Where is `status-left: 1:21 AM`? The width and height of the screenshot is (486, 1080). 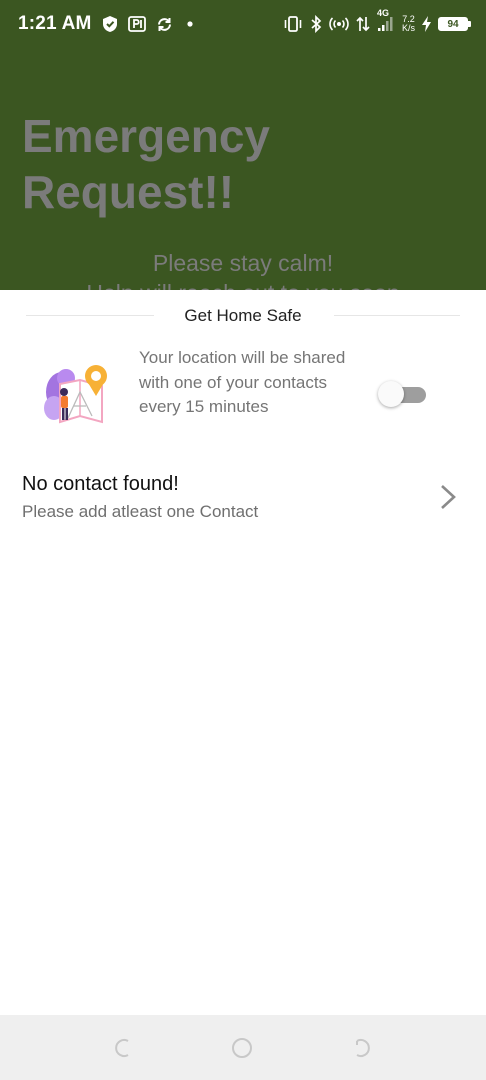
status-left: 1:21 AM is located at coordinates (107, 24).